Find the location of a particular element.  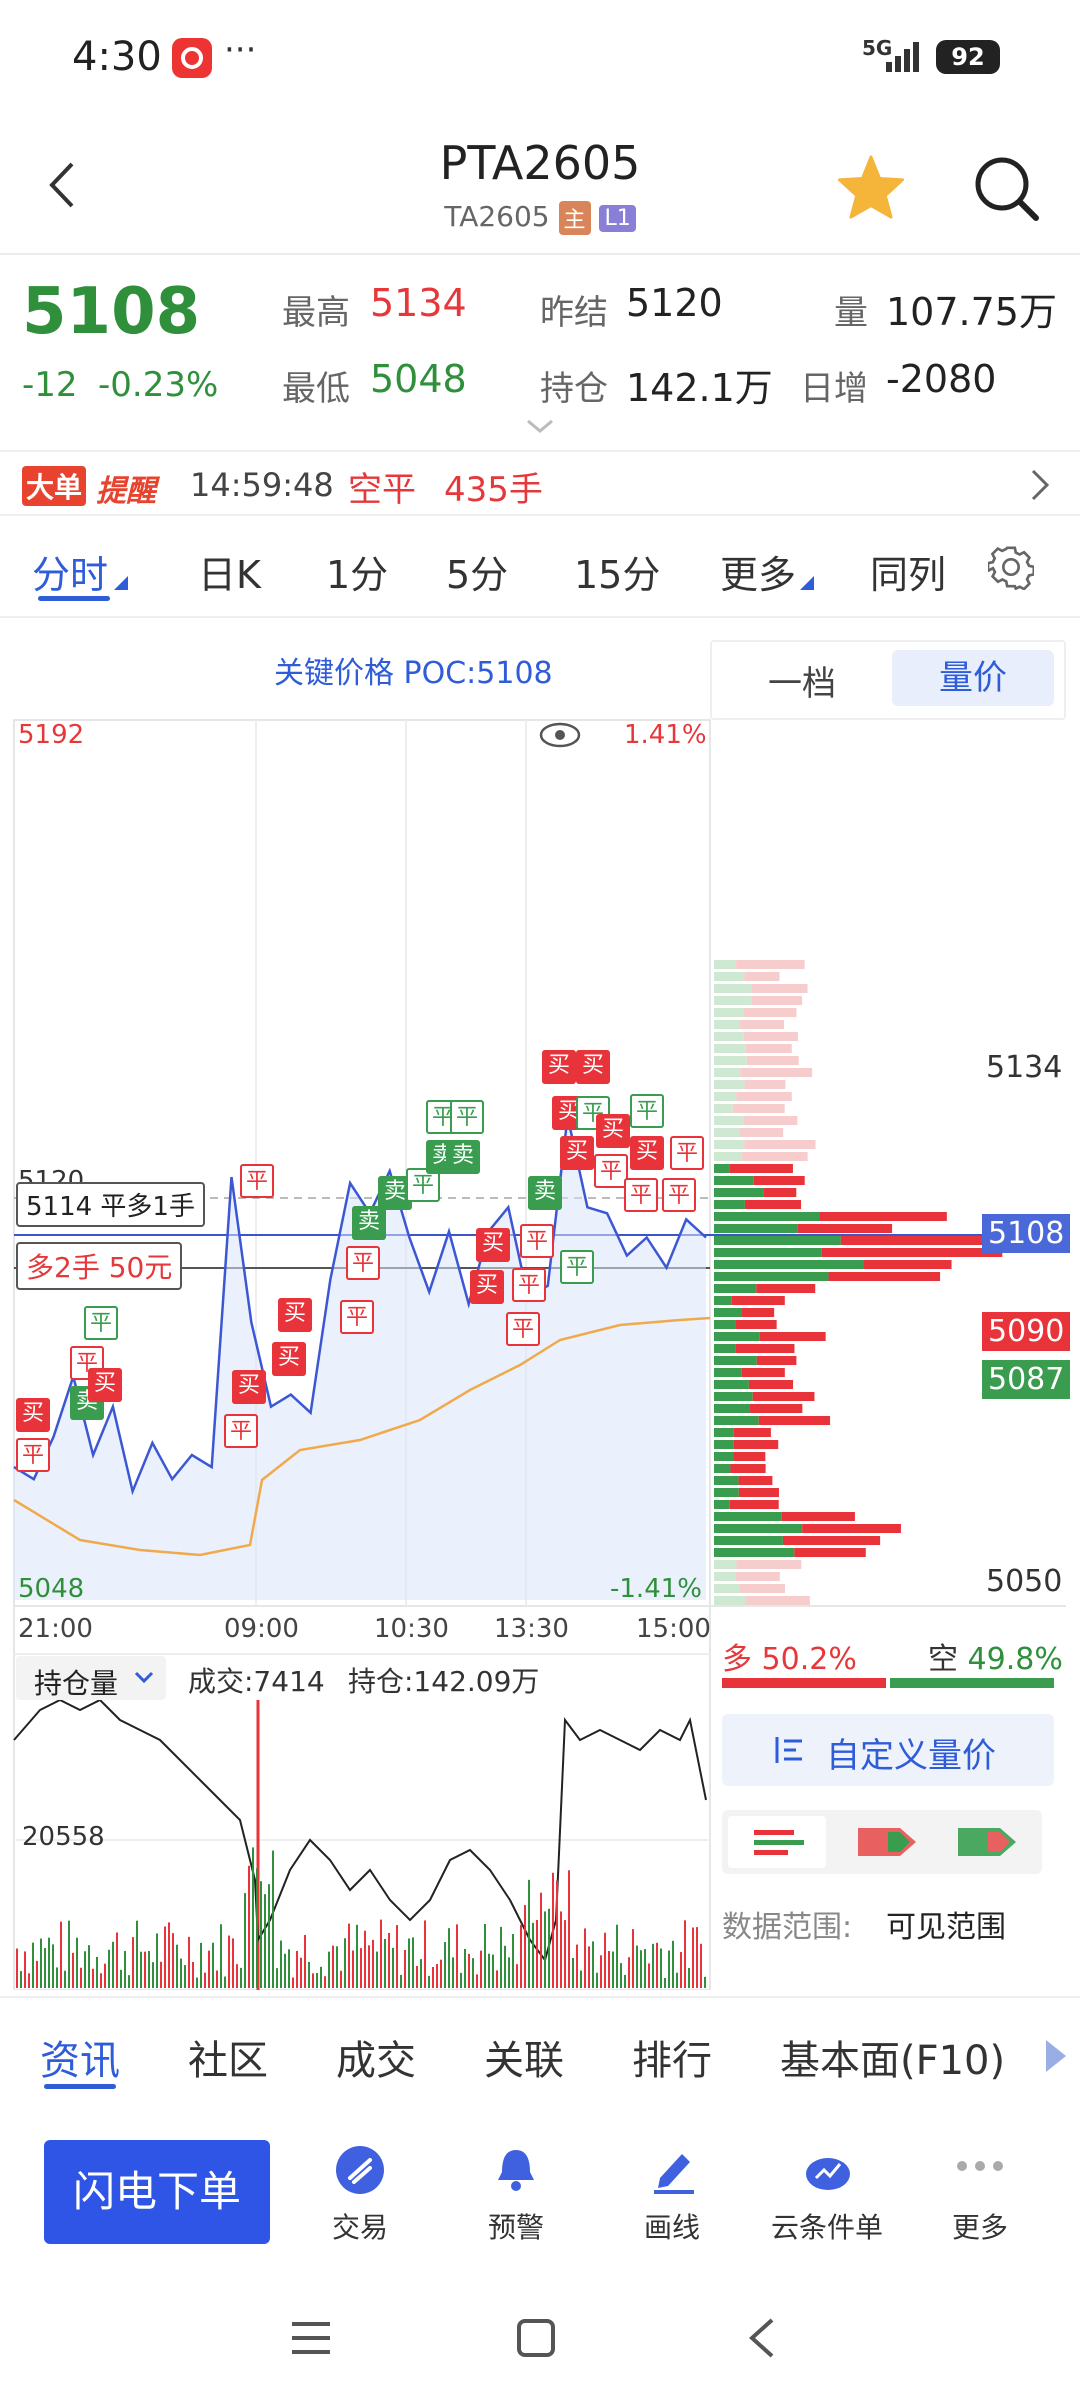

x-label-1030: 10:30 is located at coordinates (411, 1629).